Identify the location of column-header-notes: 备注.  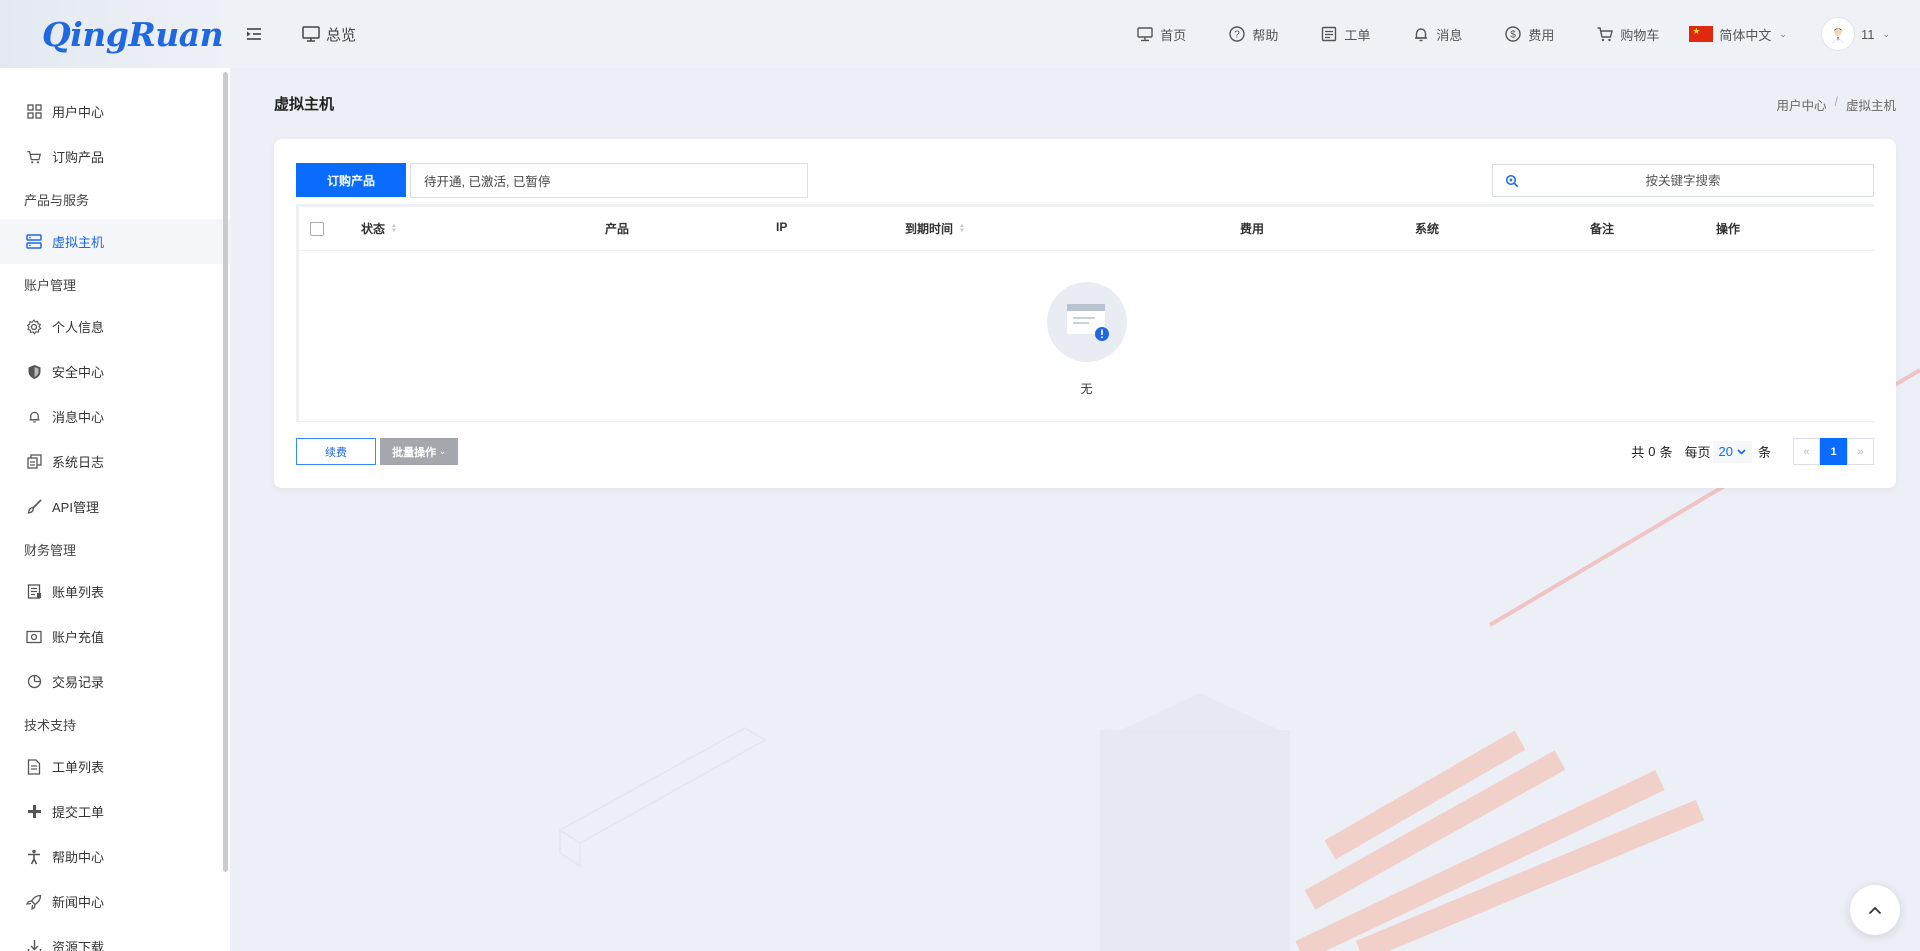
(1602, 228).